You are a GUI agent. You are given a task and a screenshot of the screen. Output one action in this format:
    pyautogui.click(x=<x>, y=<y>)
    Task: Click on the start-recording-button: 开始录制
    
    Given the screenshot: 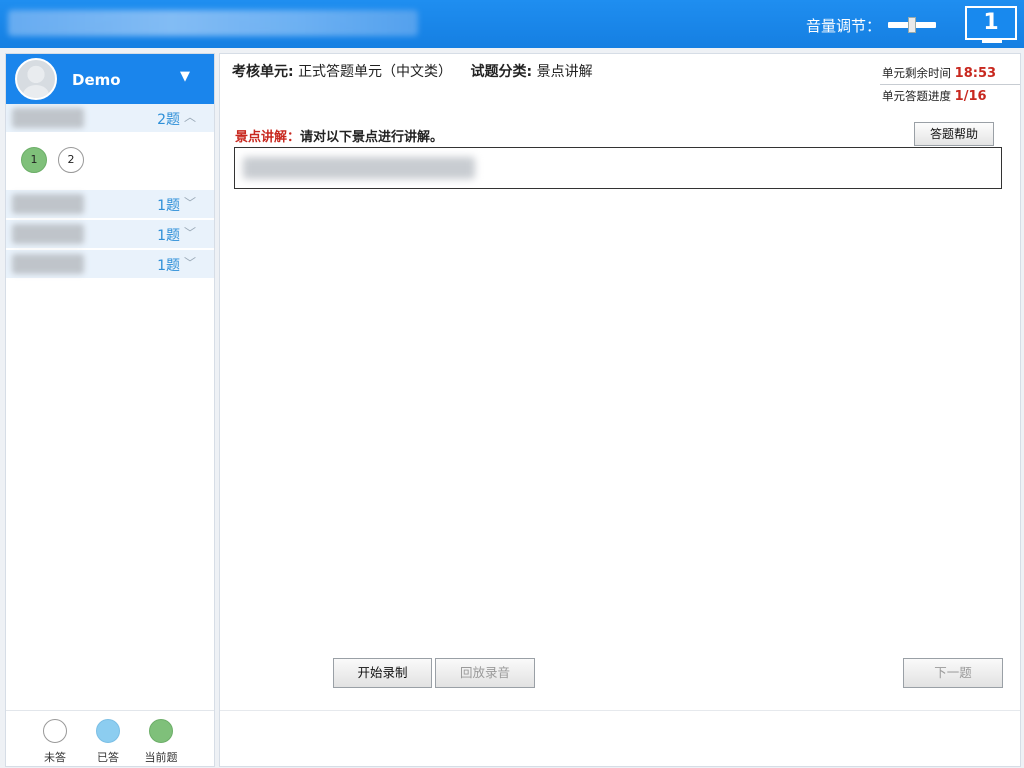 What is the action you would take?
    pyautogui.click(x=382, y=673)
    